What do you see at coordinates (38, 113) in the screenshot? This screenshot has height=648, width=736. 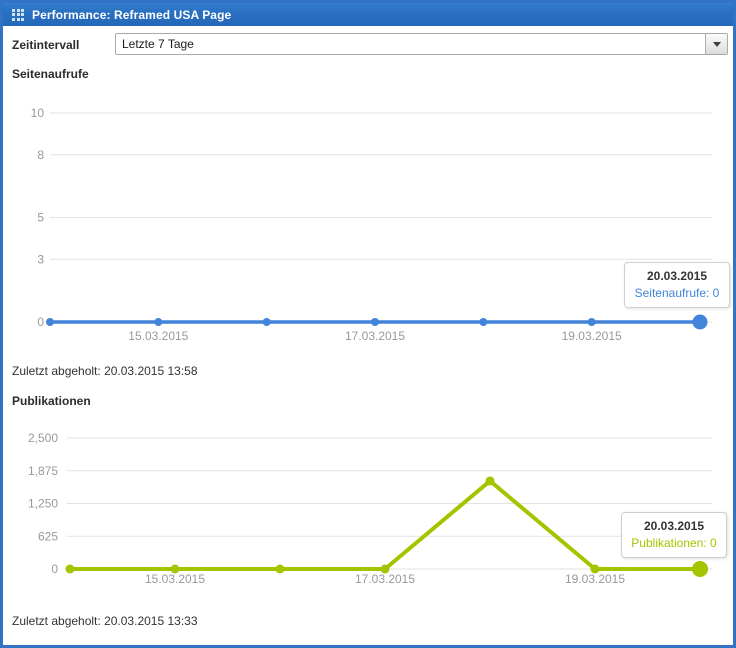 I see `svg-text: 10` at bounding box center [38, 113].